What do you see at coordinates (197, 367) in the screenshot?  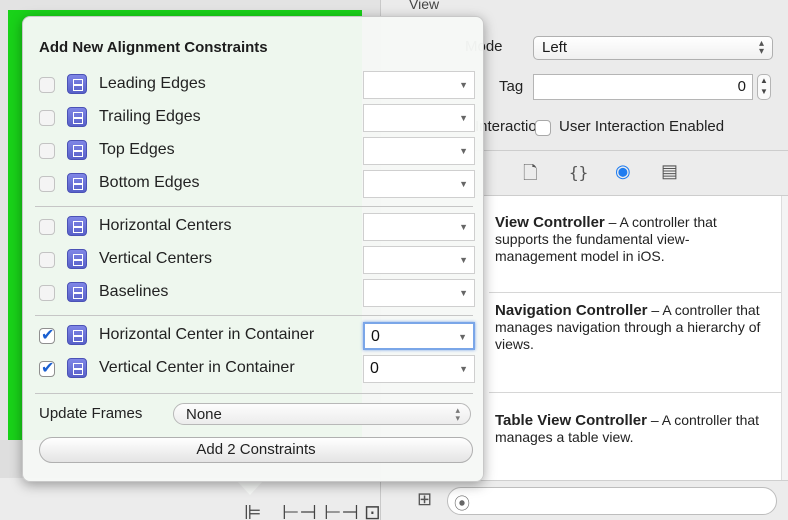 I see `constraint-label: Vertical Center in Container` at bounding box center [197, 367].